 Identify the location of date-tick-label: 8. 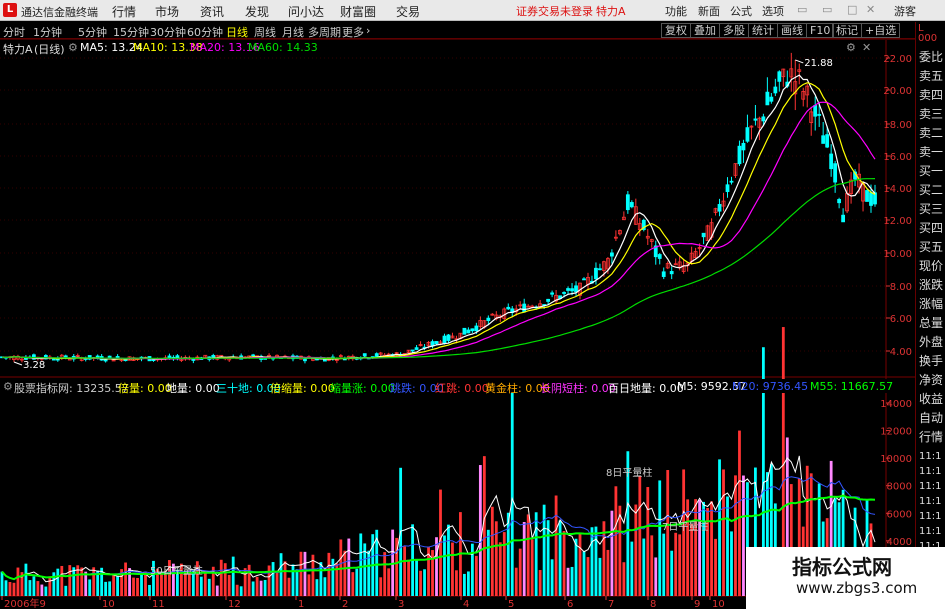
(653, 604).